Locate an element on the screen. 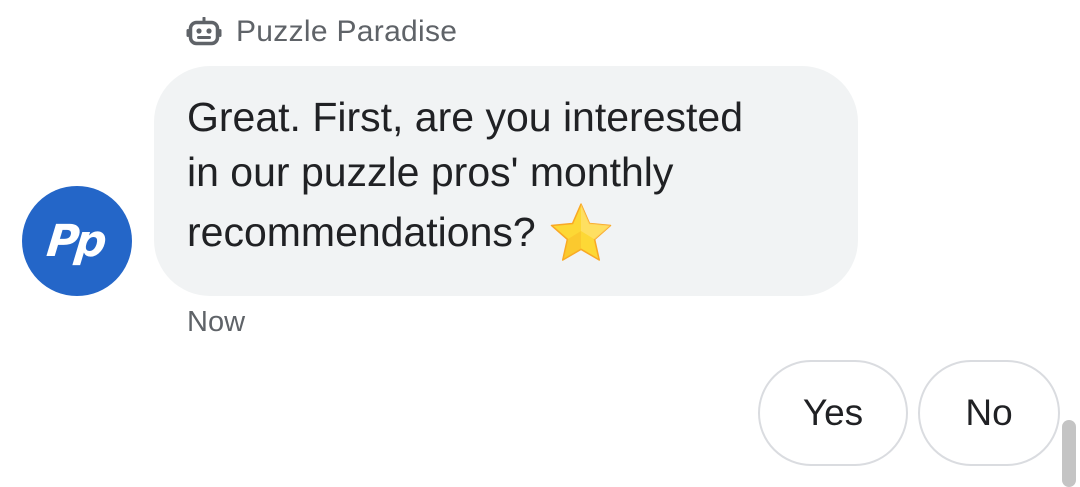 Image resolution: width=1080 pixels, height=487 pixels. message-timestamp: Now is located at coordinates (216, 322).